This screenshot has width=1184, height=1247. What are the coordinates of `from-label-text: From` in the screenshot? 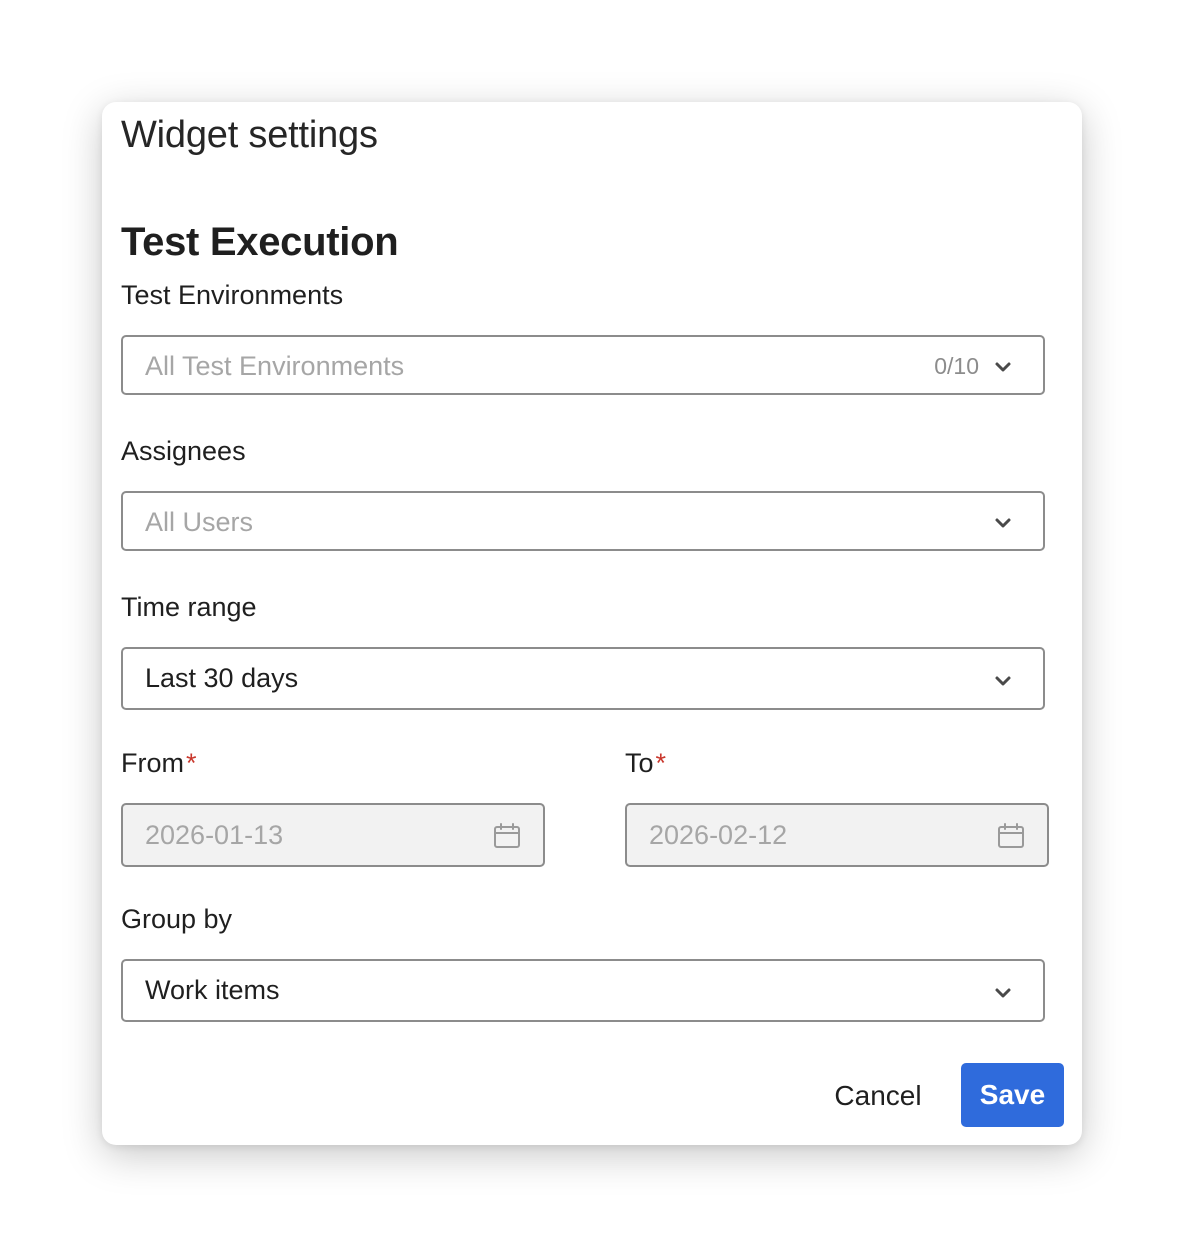 It's located at (152, 763).